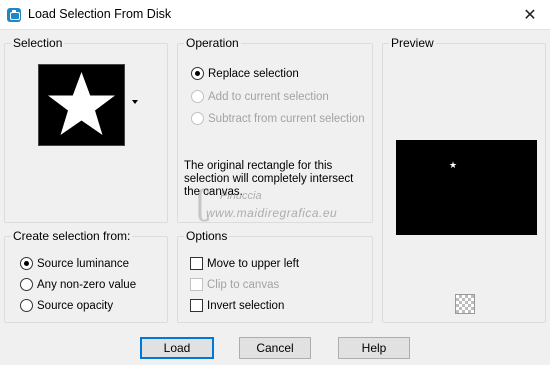 The height and width of the screenshot is (365, 550). Describe the element at coordinates (75, 306) in the screenshot. I see `radio-label: Source opacity` at that location.